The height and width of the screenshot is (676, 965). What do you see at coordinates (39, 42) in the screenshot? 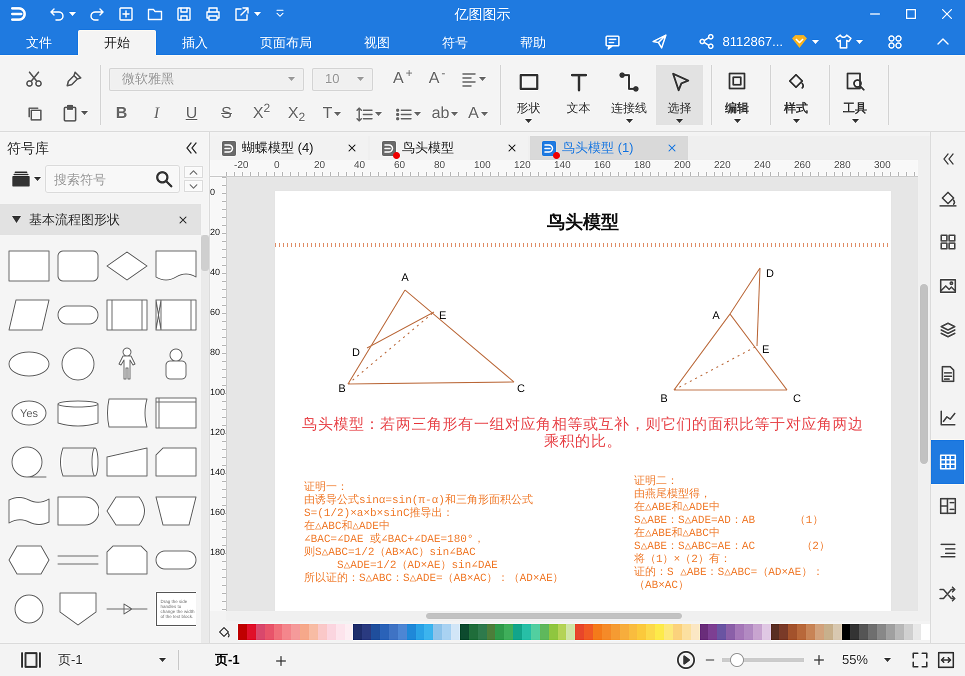
I see `menu-tab: 文件` at bounding box center [39, 42].